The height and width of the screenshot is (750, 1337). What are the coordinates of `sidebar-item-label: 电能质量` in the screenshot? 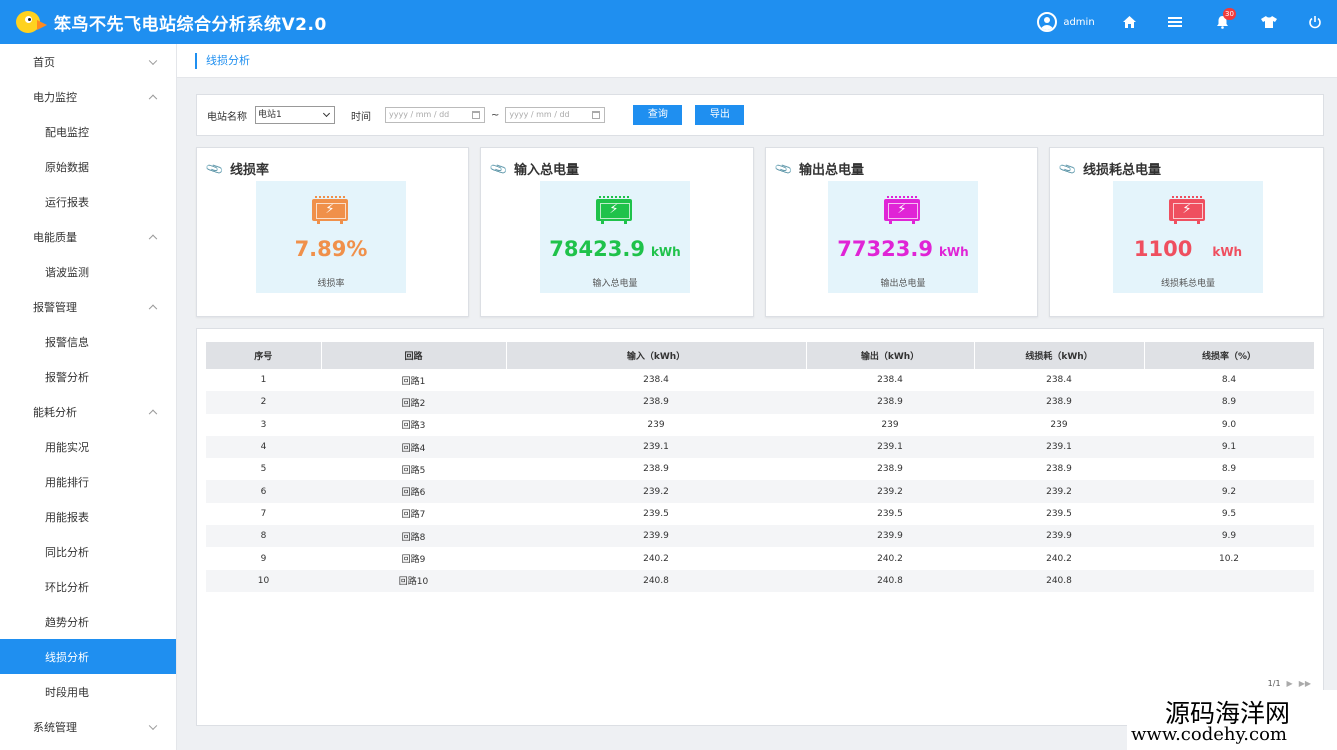 It's located at (55, 237).